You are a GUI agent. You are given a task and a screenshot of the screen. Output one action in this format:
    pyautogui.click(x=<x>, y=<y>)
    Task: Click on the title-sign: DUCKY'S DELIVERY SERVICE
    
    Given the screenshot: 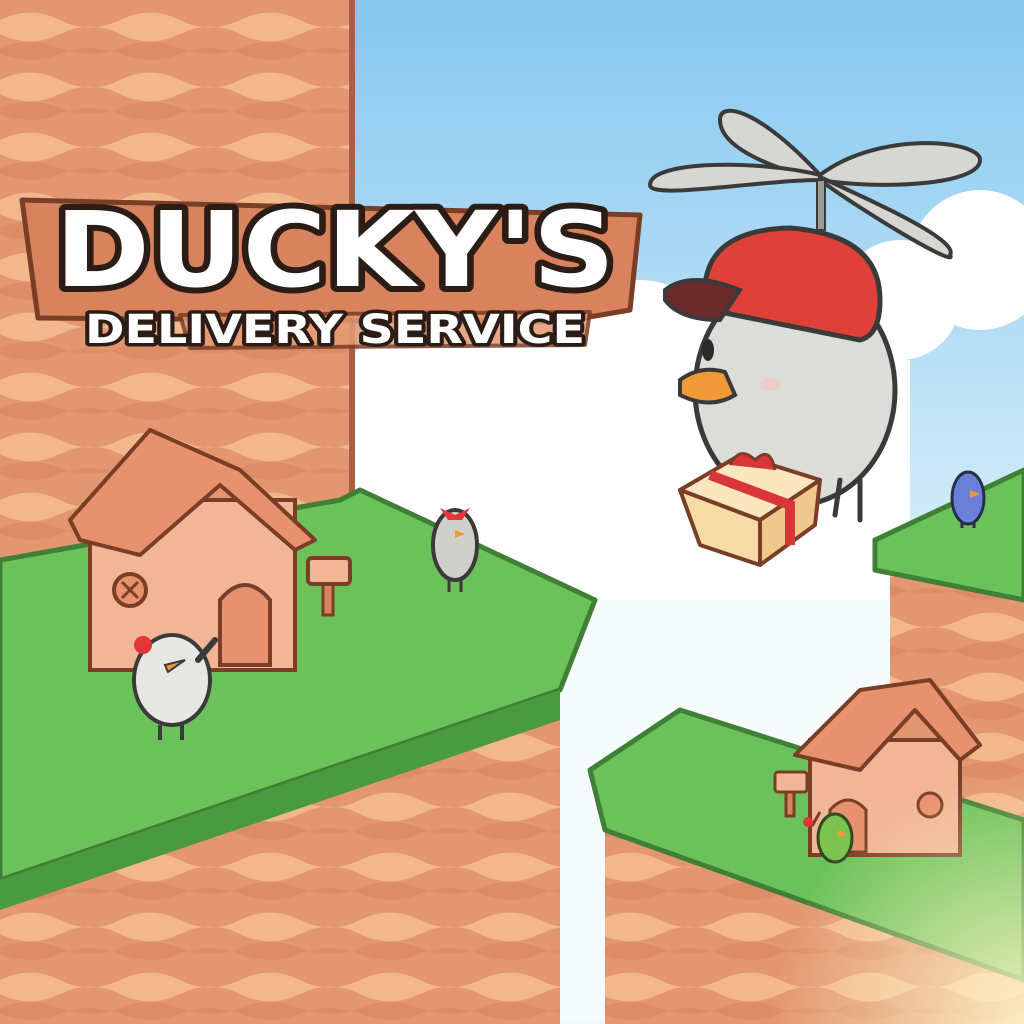 What is the action you would take?
    pyautogui.click(x=331, y=270)
    